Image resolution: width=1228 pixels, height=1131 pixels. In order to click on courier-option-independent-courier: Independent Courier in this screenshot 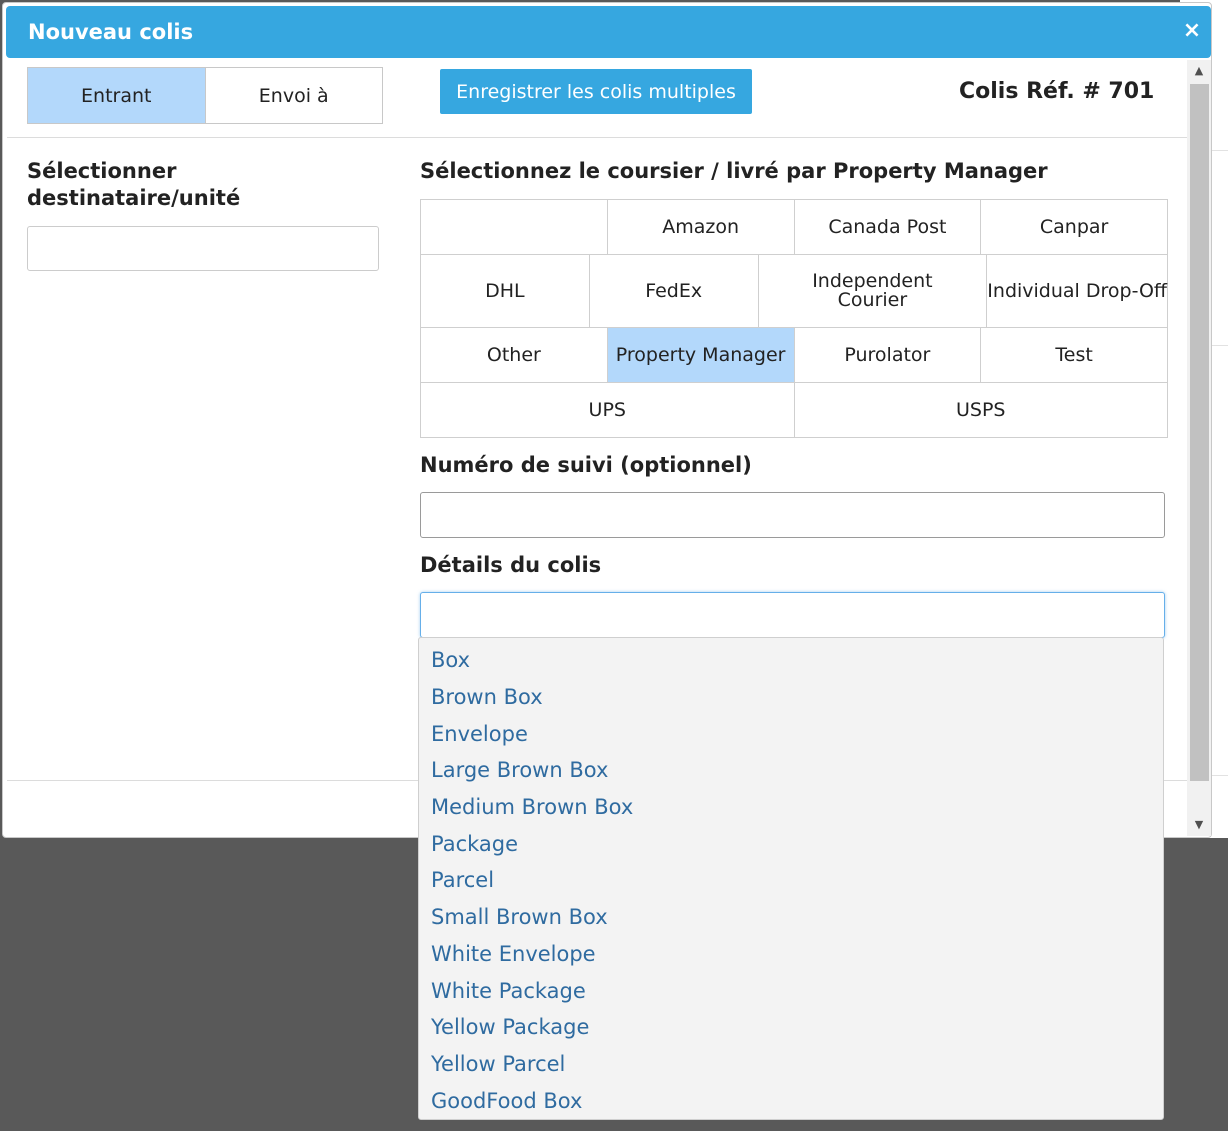, I will do `click(873, 291)`.